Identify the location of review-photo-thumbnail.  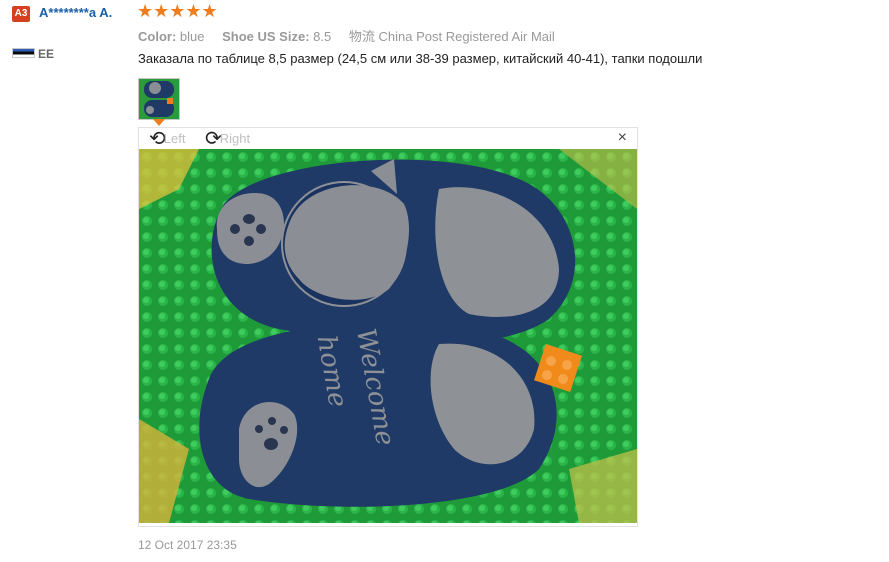
(159, 99).